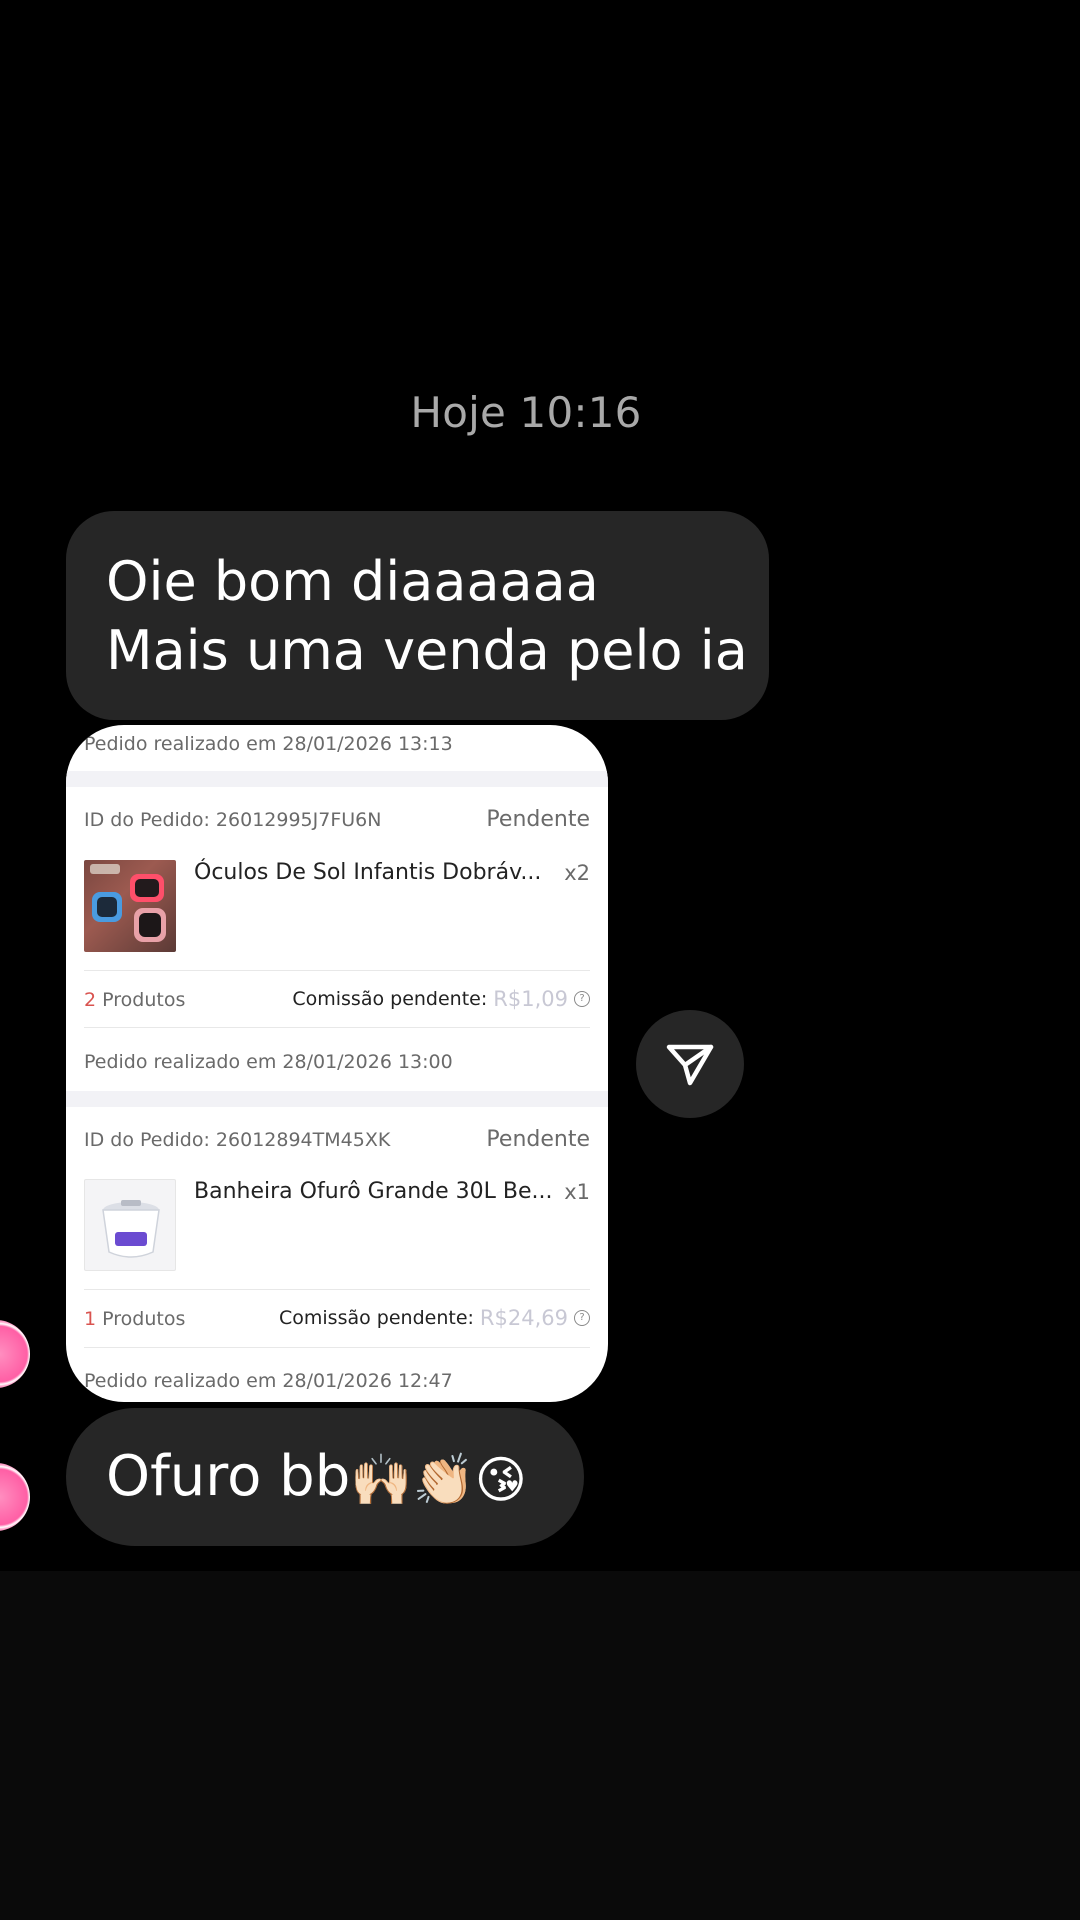  I want to click on message-timestamp: Hoje 10:16, so click(526, 412).